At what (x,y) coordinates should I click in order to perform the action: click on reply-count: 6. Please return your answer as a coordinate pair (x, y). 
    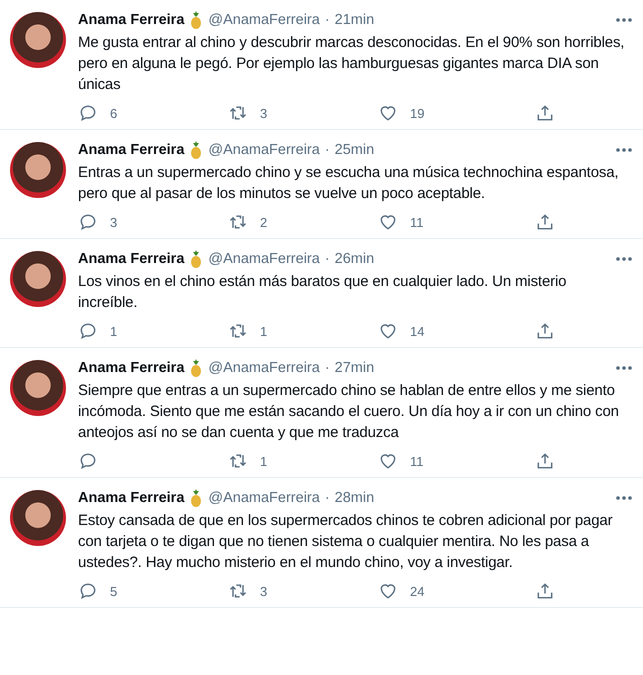
    Looking at the image, I should click on (114, 113).